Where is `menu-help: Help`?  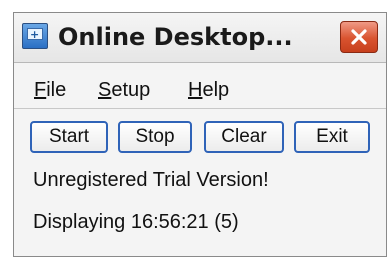
menu-help: Help is located at coordinates (208, 90).